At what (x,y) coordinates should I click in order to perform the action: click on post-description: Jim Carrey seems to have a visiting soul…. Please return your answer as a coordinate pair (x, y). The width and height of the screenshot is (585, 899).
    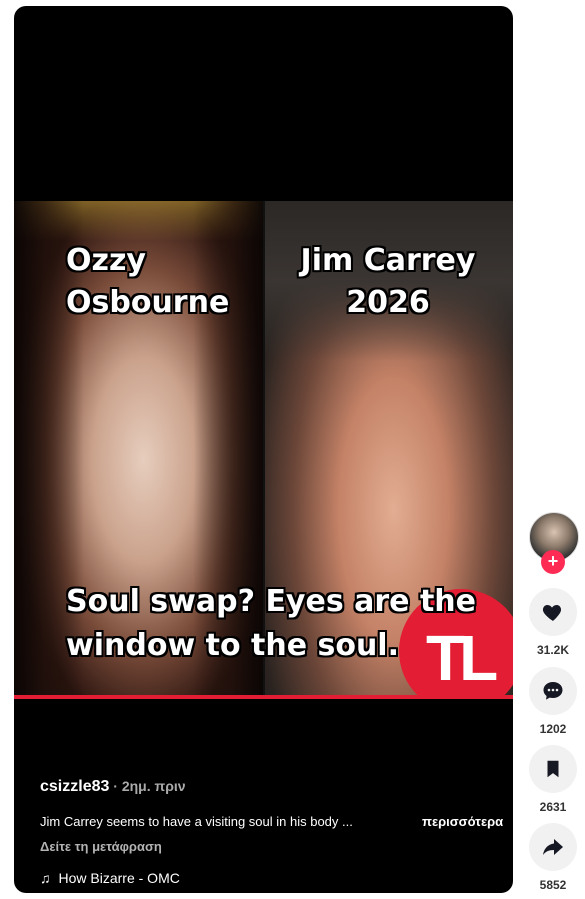
    Looking at the image, I should click on (196, 821).